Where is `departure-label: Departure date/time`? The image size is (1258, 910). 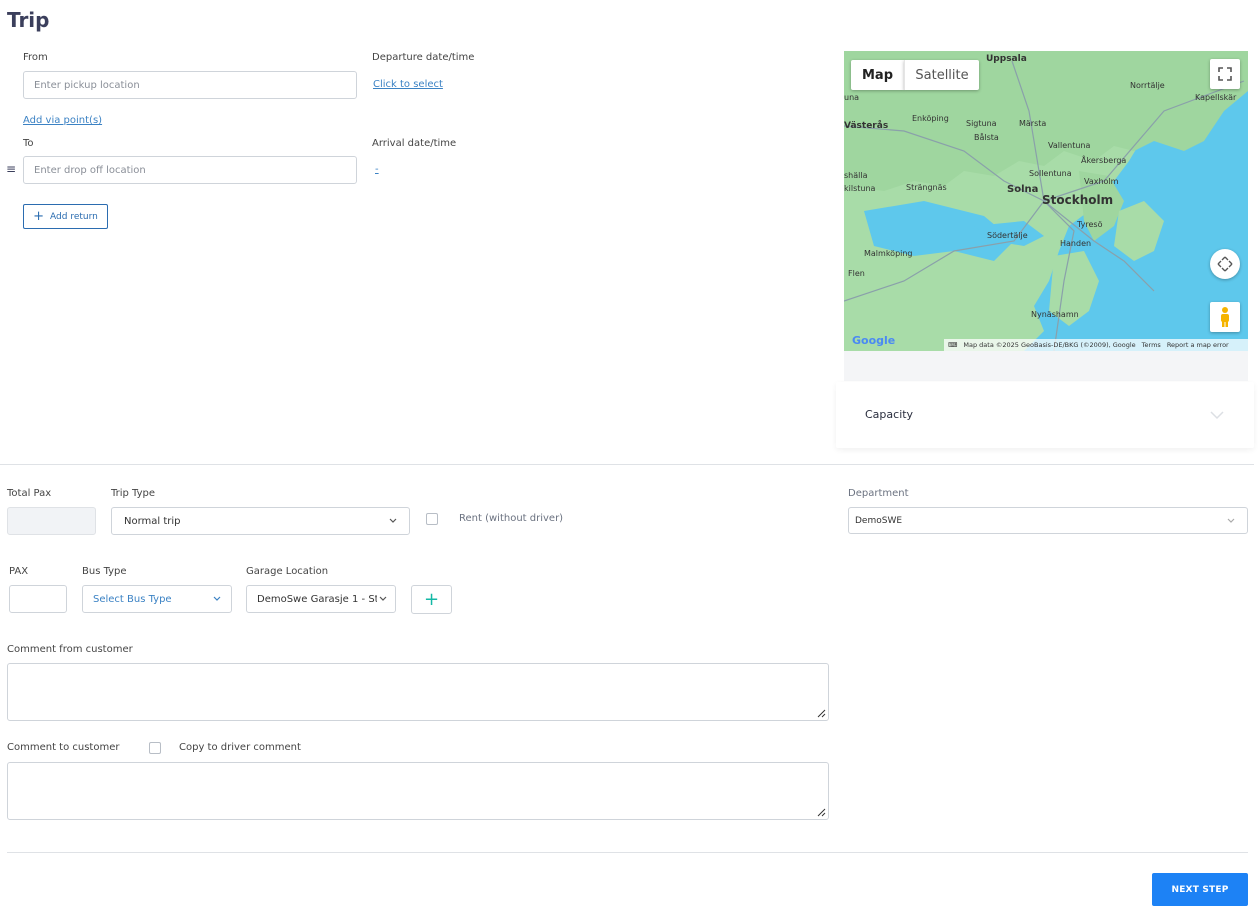 departure-label: Departure date/time is located at coordinates (423, 57).